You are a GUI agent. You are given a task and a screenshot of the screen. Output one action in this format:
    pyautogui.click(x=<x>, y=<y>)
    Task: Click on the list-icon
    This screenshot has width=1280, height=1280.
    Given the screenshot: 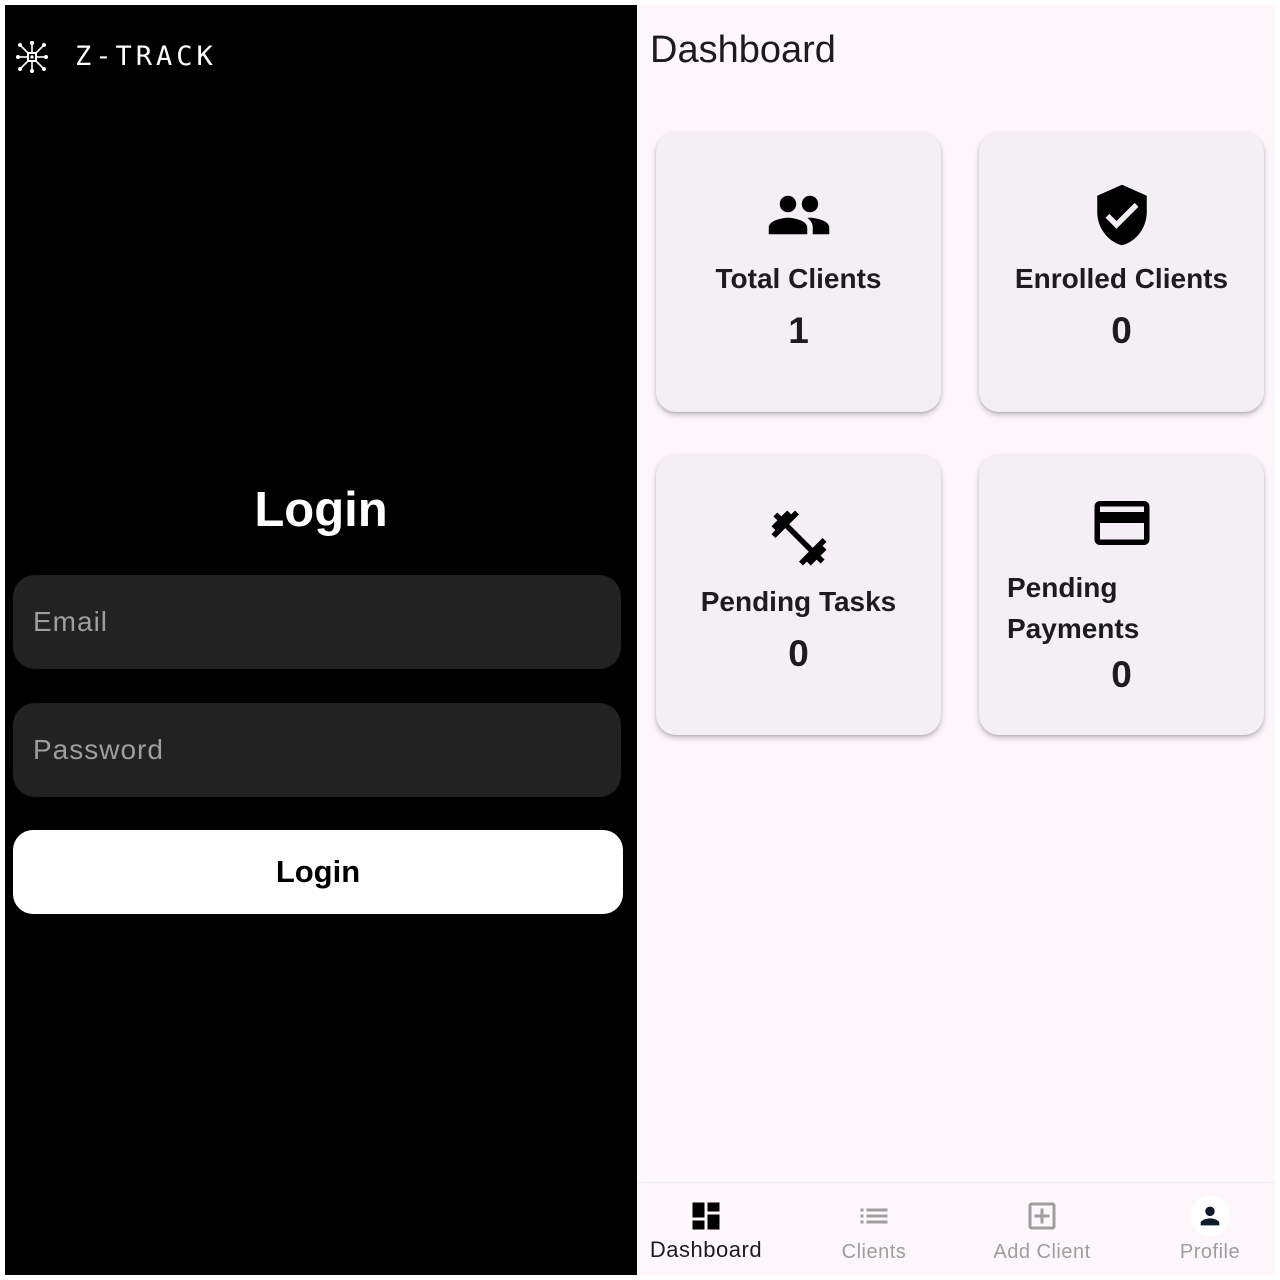 What is the action you would take?
    pyautogui.click(x=874, y=1216)
    